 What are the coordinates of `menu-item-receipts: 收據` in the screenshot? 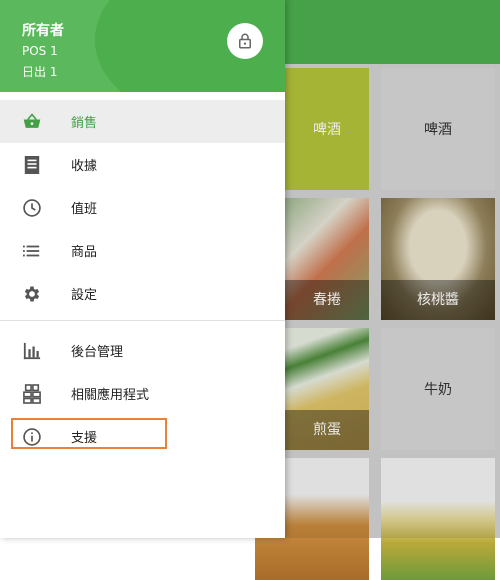 It's located at (142, 164).